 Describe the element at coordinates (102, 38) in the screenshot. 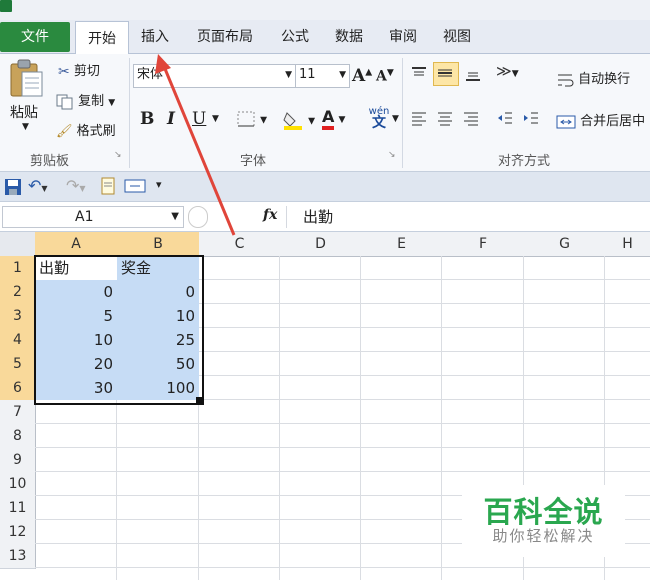

I see `tab-home: 开始` at that location.